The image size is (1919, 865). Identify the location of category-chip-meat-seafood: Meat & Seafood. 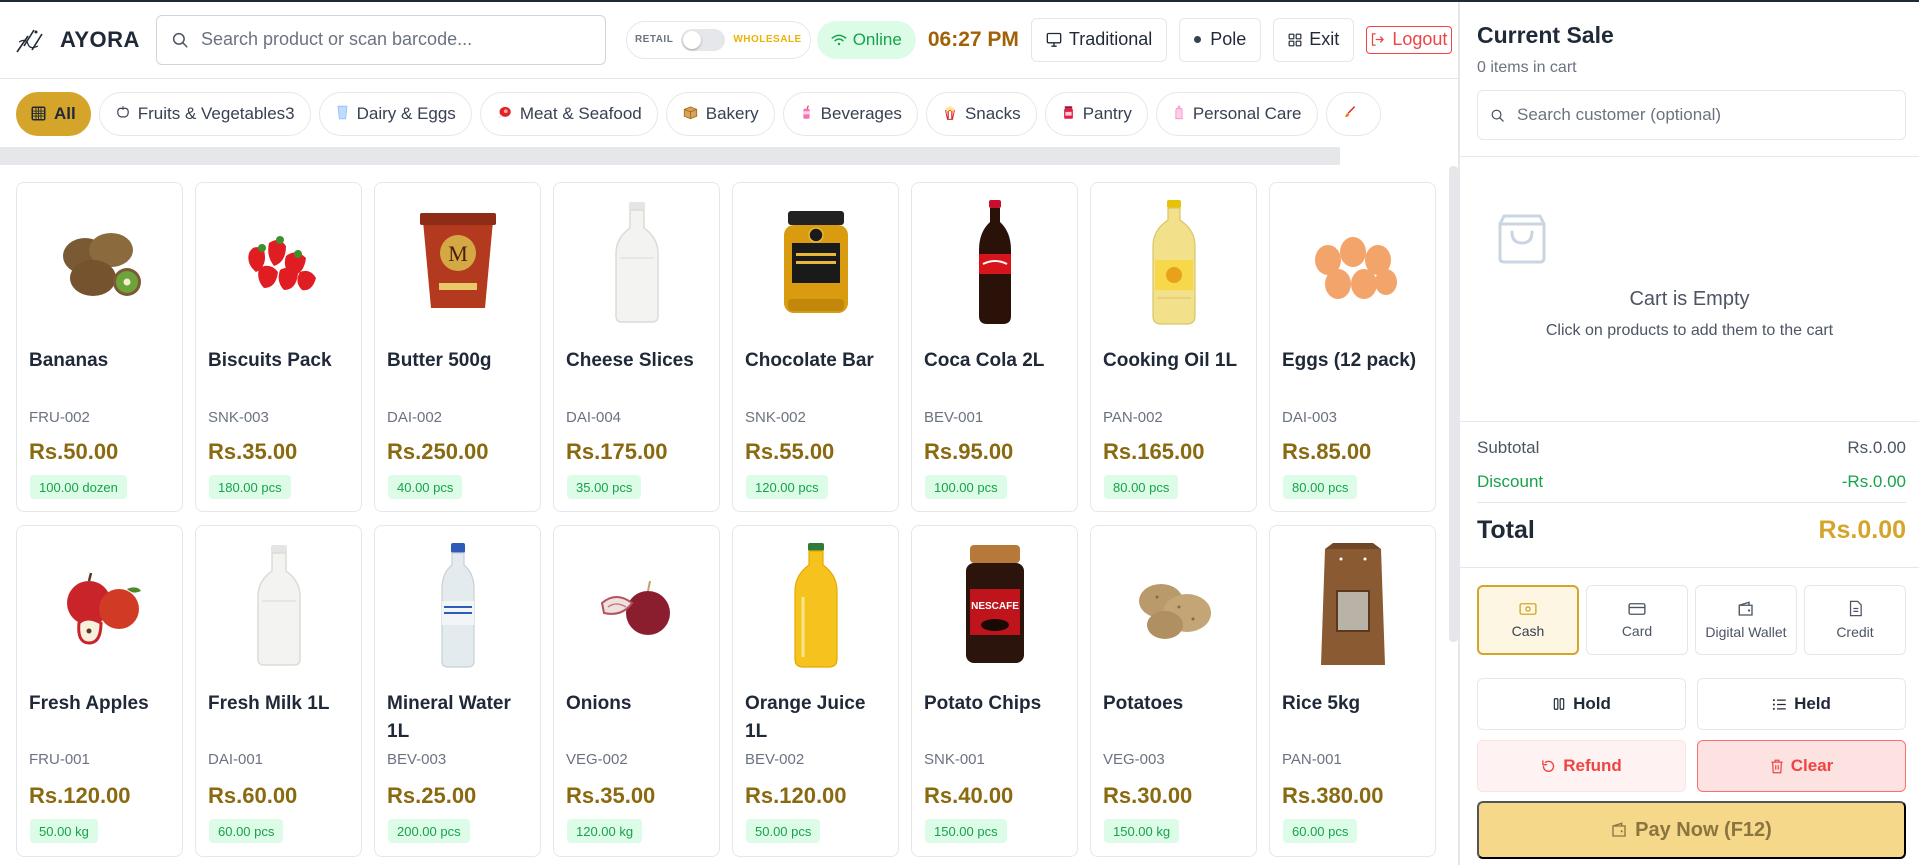
(568, 113).